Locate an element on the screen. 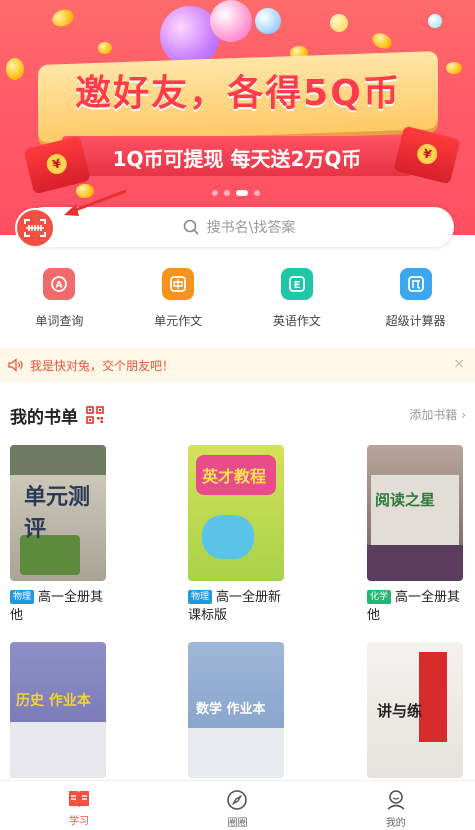 Image resolution: width=475 pixels, height=830 pixels. book-card: 阅读之星 化学 高一全册其他 is located at coordinates (415, 535).